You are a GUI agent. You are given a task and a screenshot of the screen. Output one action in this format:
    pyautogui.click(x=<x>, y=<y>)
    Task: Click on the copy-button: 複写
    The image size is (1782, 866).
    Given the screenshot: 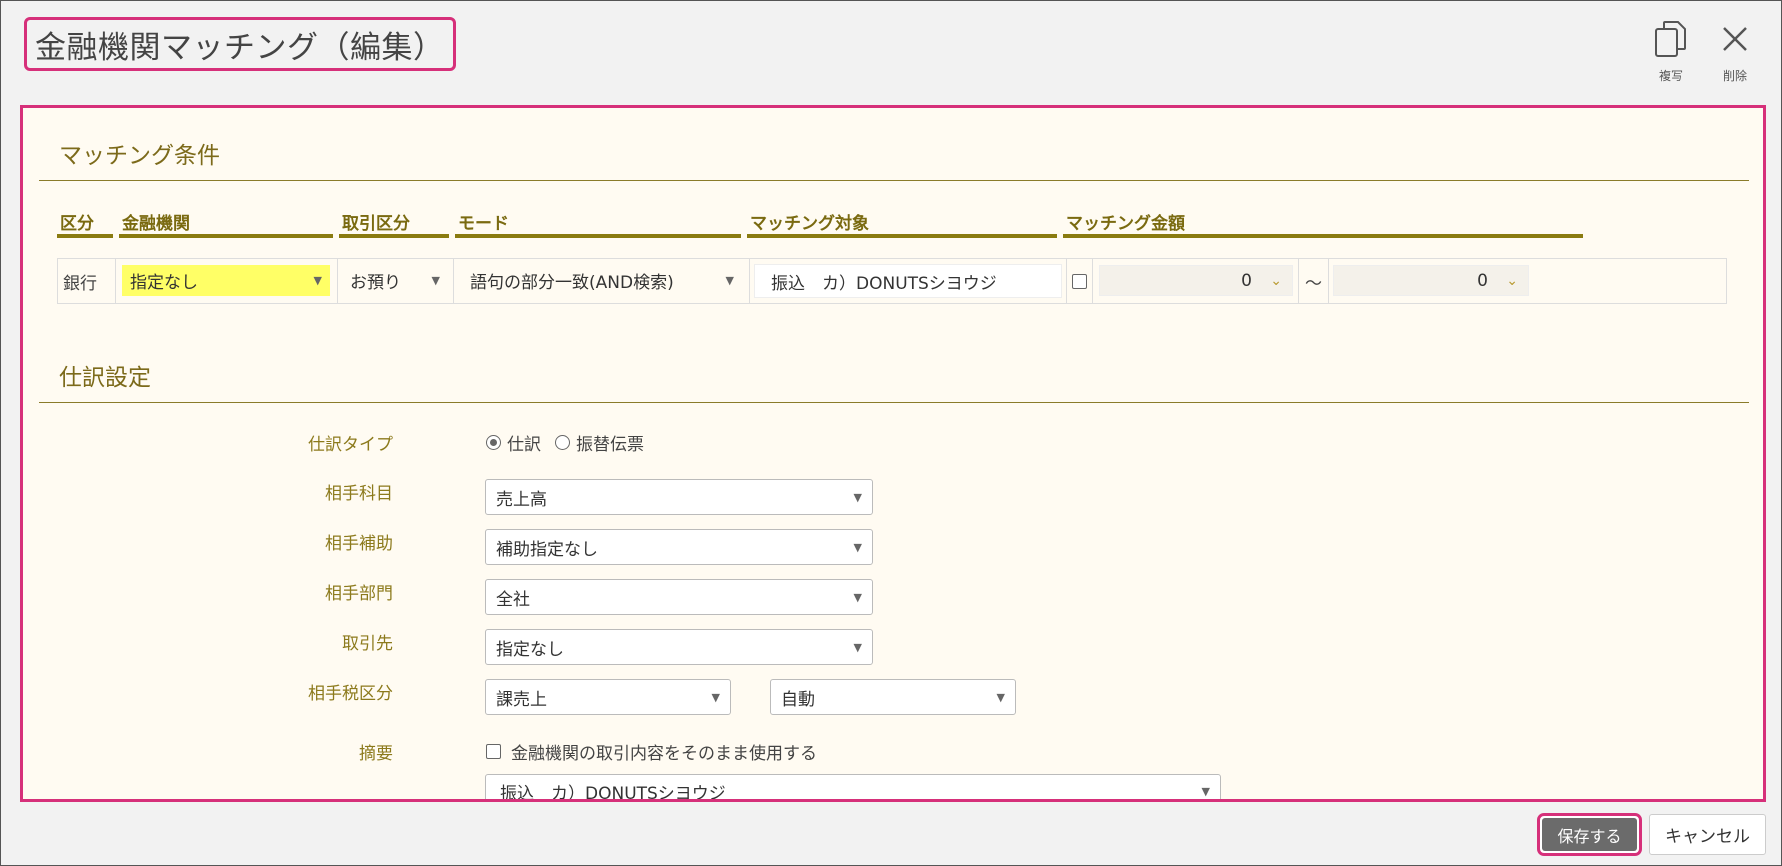 What is the action you would take?
    pyautogui.click(x=1671, y=52)
    